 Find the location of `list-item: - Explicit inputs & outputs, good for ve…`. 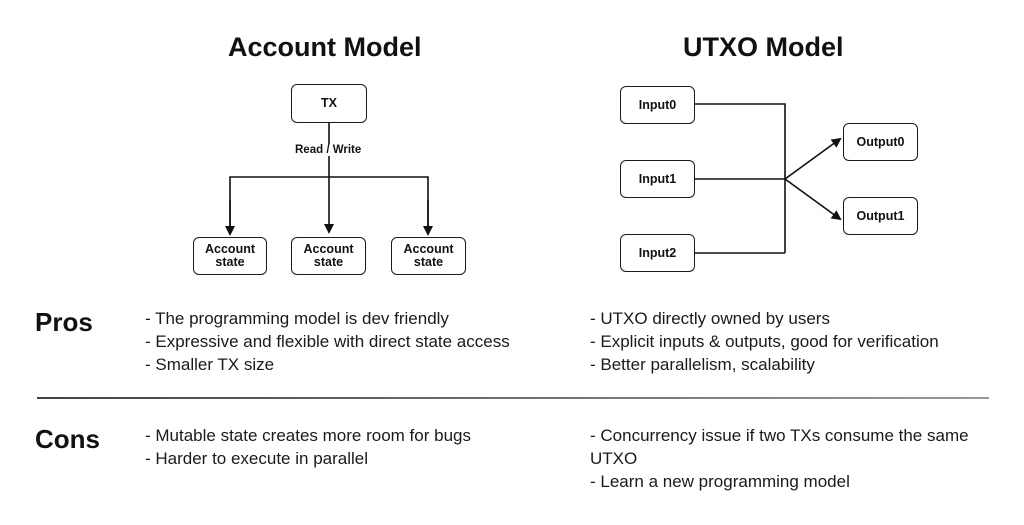

list-item: - Explicit inputs & outputs, good for ve… is located at coordinates (764, 341).